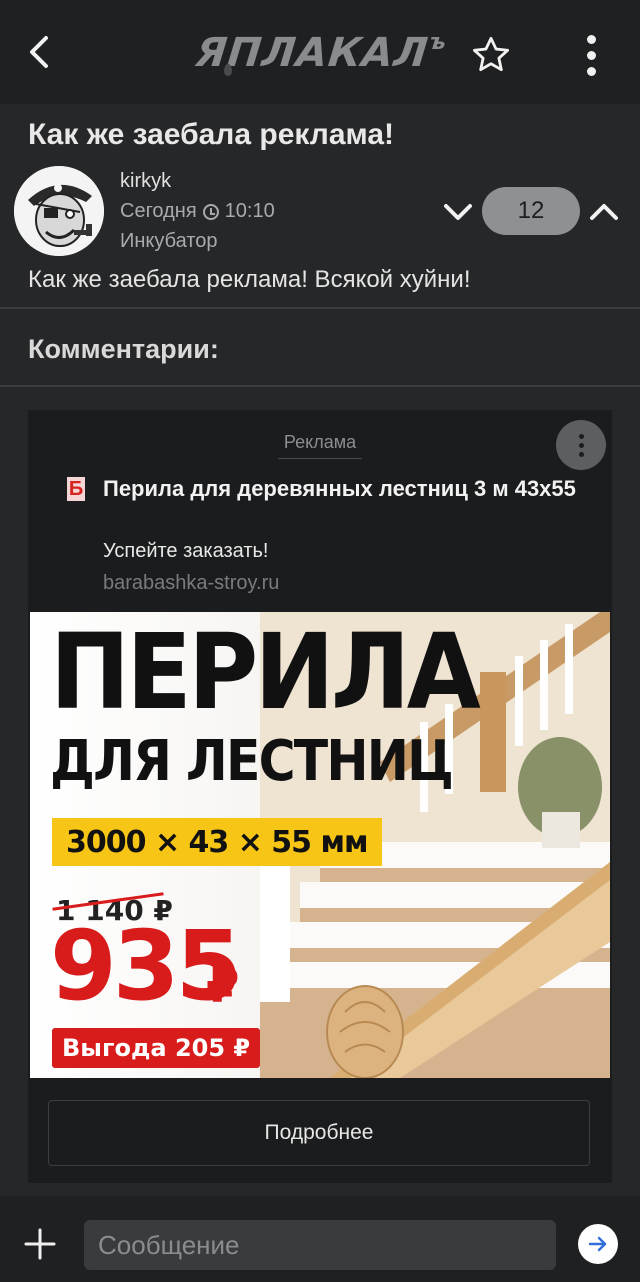 The height and width of the screenshot is (1282, 640). I want to click on clock-icon, so click(210, 211).